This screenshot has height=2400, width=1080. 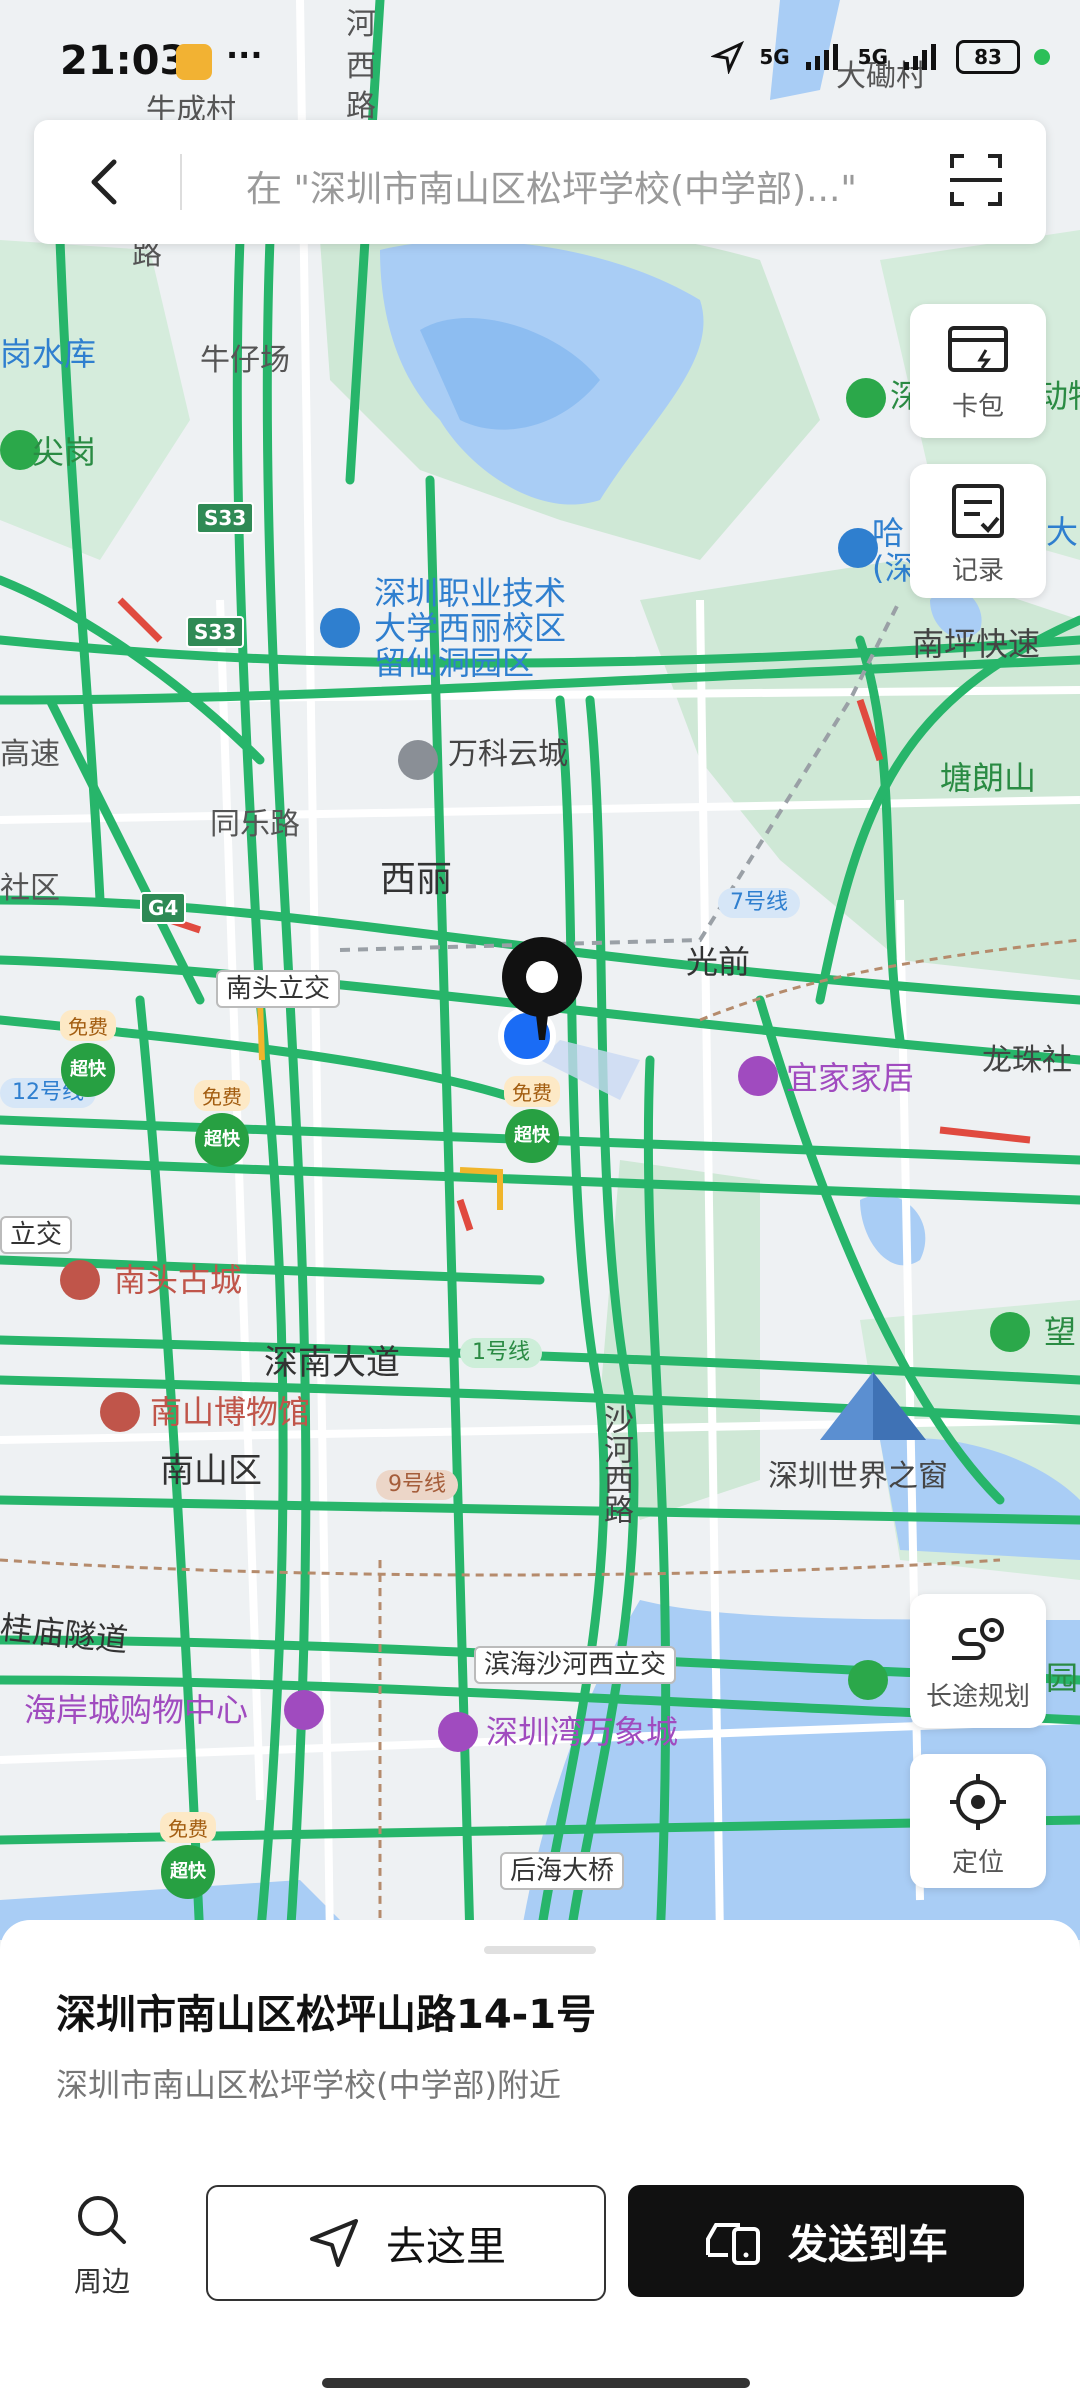 I want to click on send-to-car-button: 发送到车, so click(x=826, y=2241).